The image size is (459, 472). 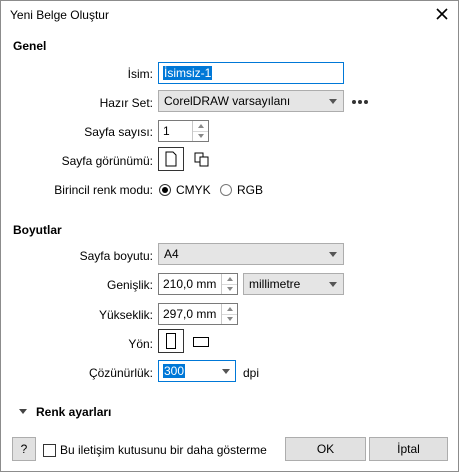 What do you see at coordinates (408, 449) in the screenshot?
I see `cancel-button: İptal` at bounding box center [408, 449].